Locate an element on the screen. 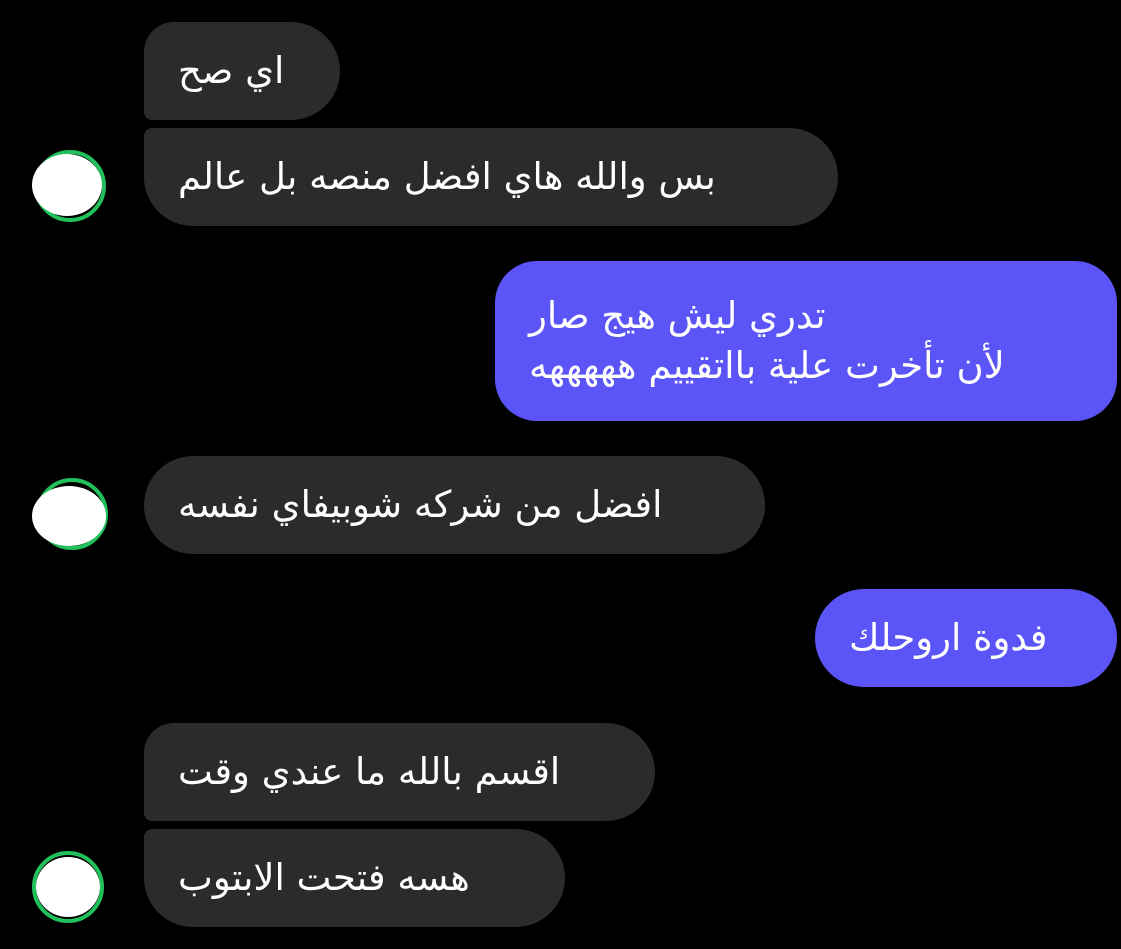  incoming-message-bubble: اي صح is located at coordinates (242, 71).